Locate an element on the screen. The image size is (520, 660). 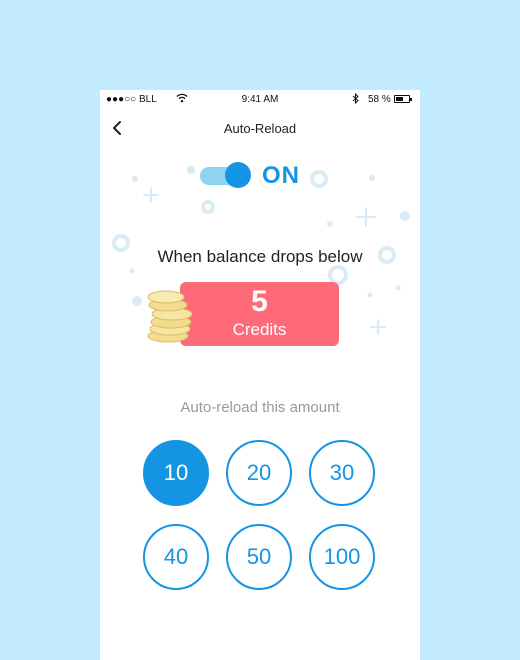
amount-option-100: 100 is located at coordinates (342, 557).